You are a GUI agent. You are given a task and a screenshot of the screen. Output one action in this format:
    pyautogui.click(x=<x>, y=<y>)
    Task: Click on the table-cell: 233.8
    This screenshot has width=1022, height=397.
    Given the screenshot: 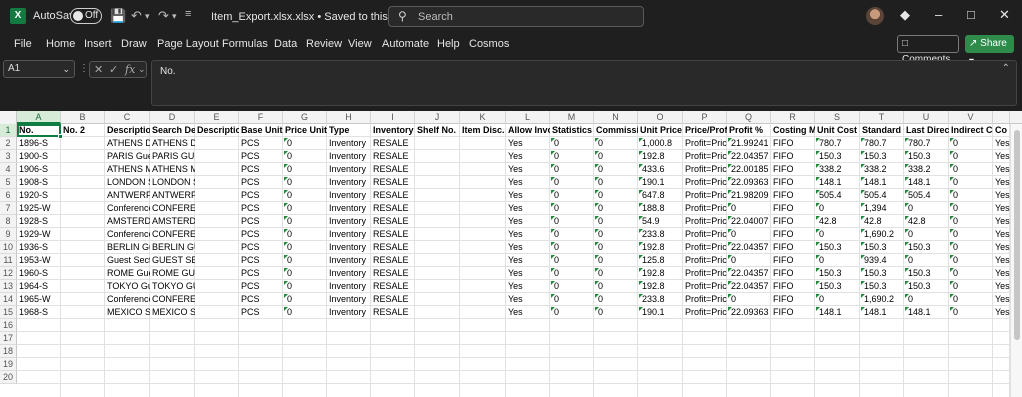 What is the action you would take?
    pyautogui.click(x=660, y=299)
    